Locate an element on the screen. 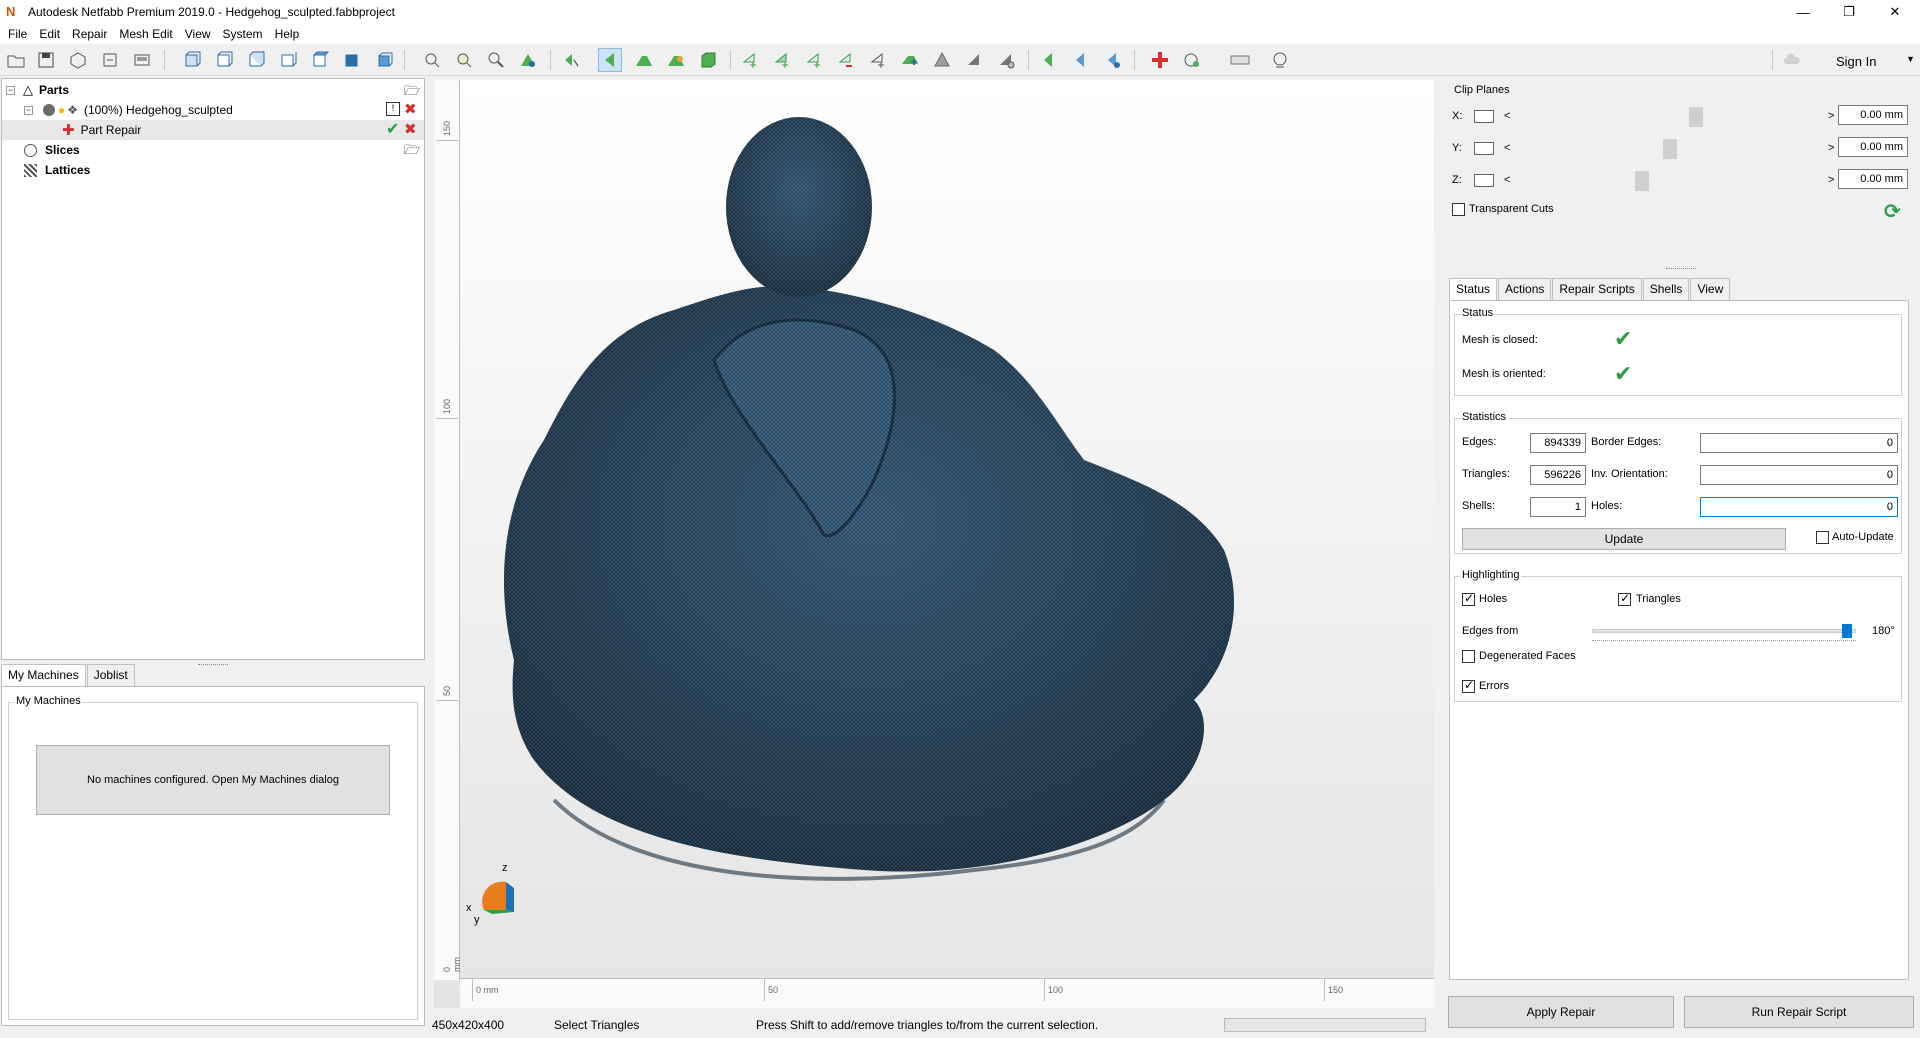 This screenshot has width=1920, height=1038. refresh-icon: ⟳ is located at coordinates (1892, 211).